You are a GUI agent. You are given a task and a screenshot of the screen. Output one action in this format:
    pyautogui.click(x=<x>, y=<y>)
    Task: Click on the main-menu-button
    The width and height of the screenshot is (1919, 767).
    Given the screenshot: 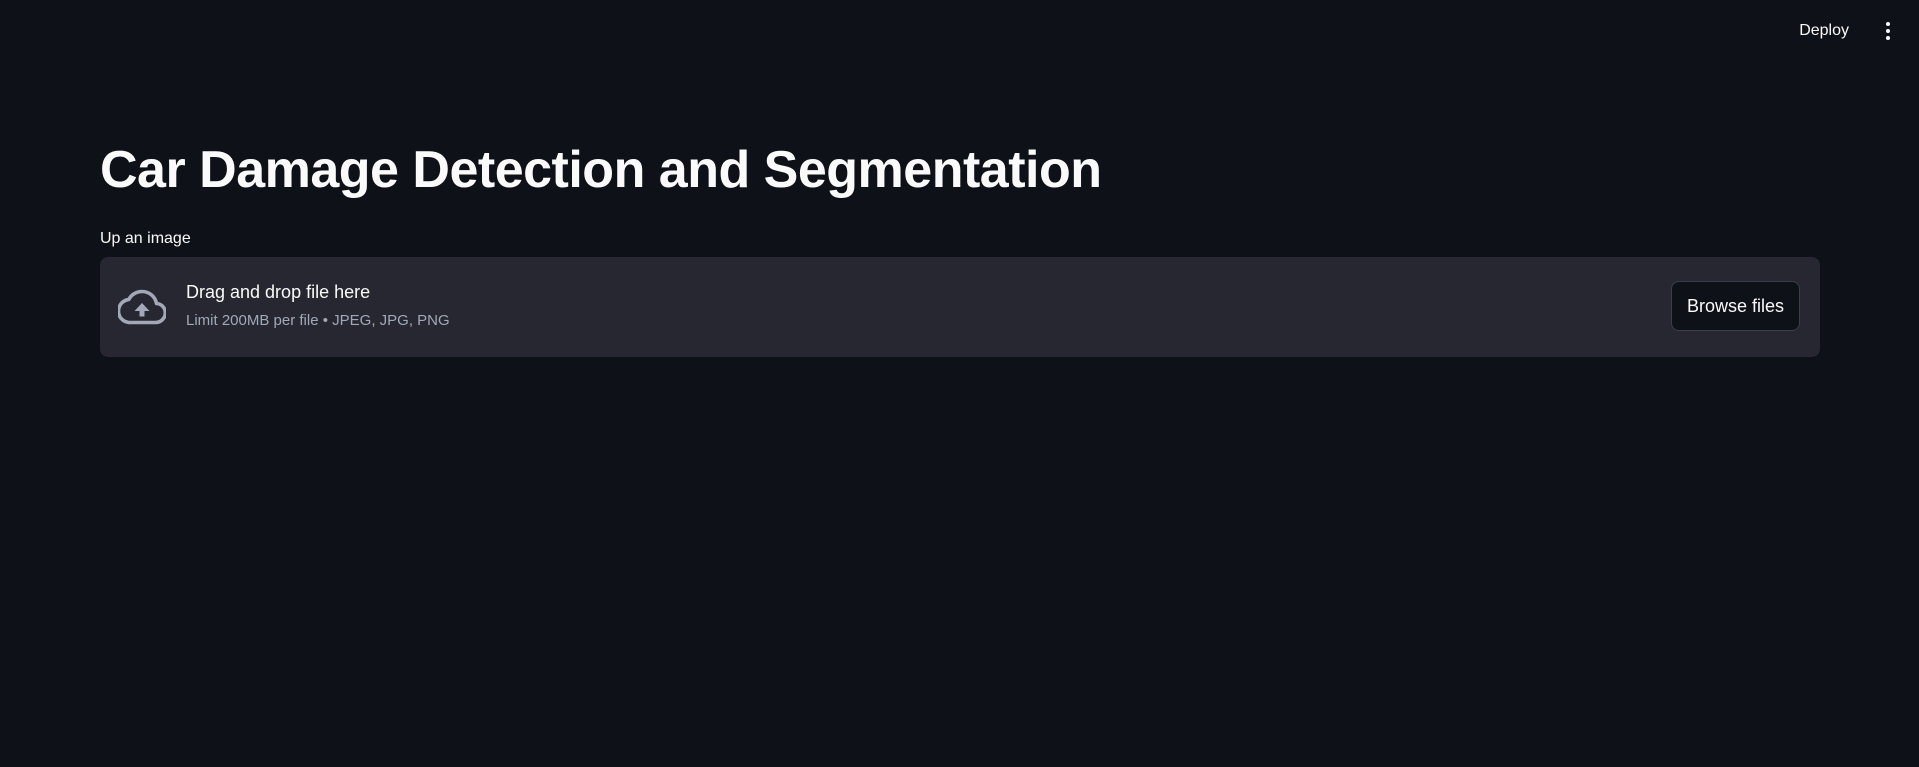 What is the action you would take?
    pyautogui.click(x=1888, y=31)
    